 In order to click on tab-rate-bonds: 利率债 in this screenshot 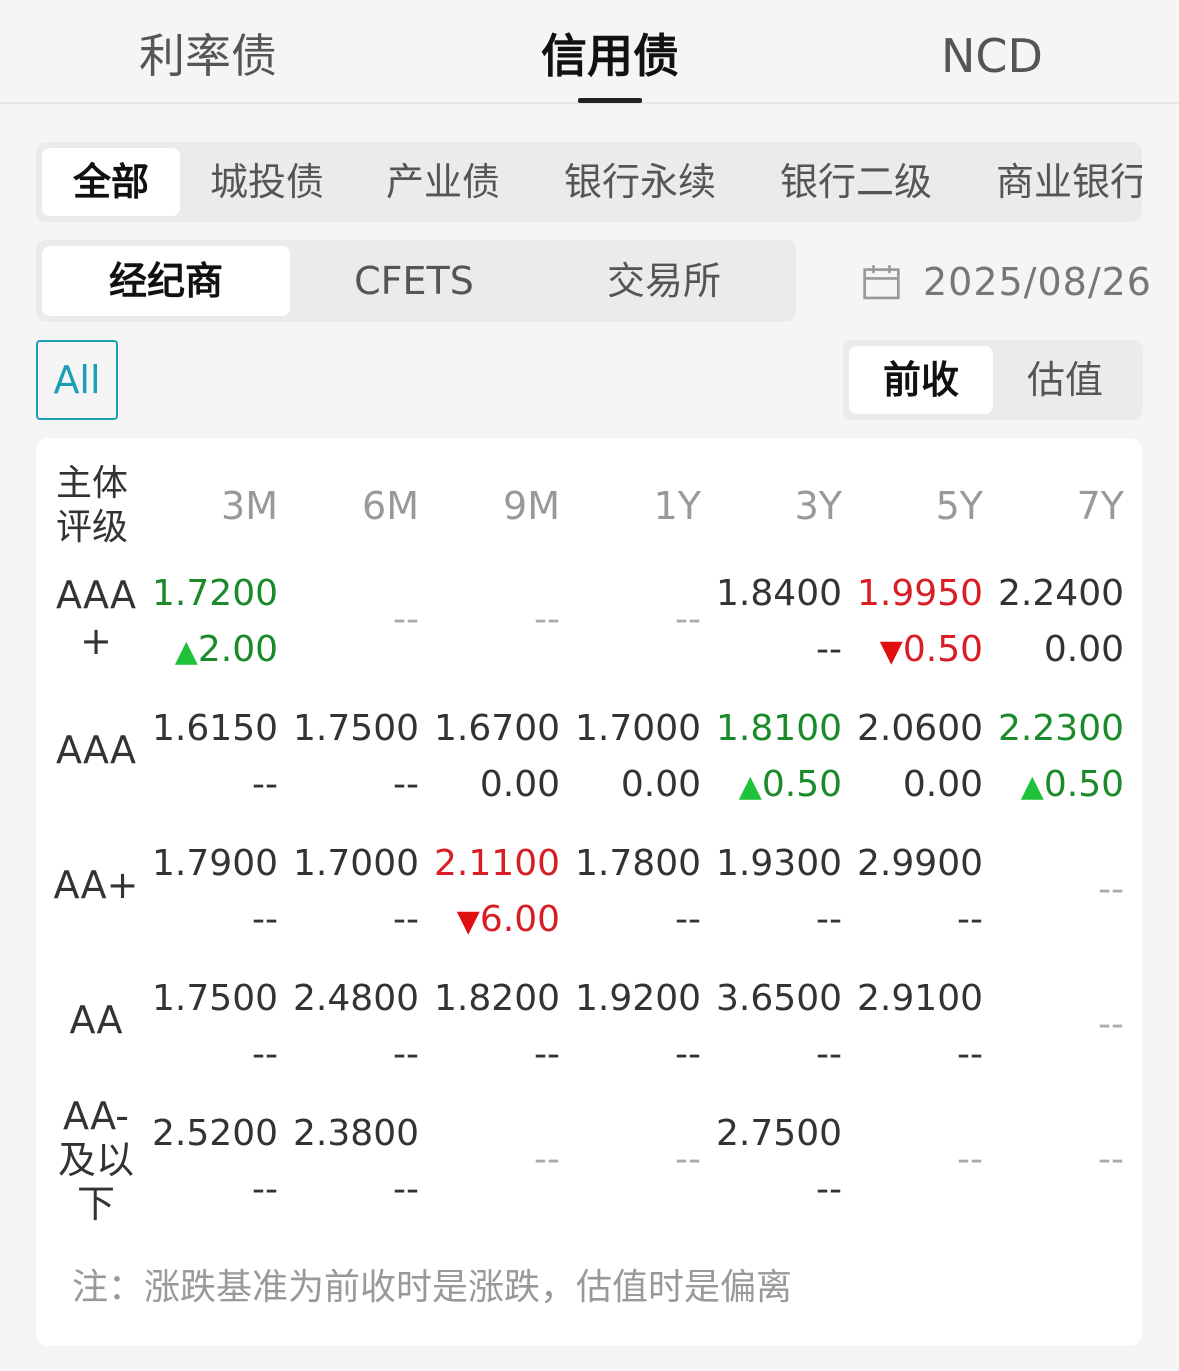, I will do `click(208, 56)`.